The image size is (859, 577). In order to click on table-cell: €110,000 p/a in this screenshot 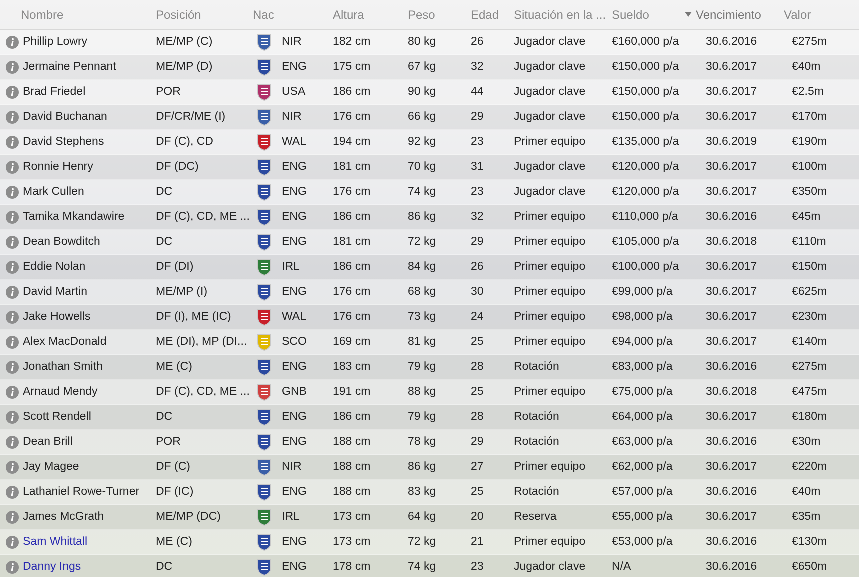, I will do `click(645, 217)`.